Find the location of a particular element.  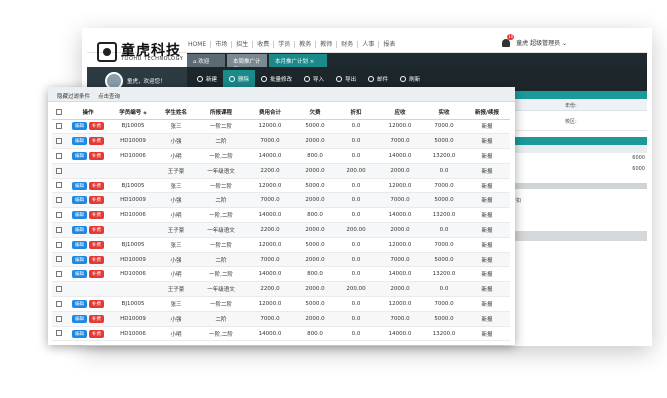

delete-button: 删除 is located at coordinates (239, 79).